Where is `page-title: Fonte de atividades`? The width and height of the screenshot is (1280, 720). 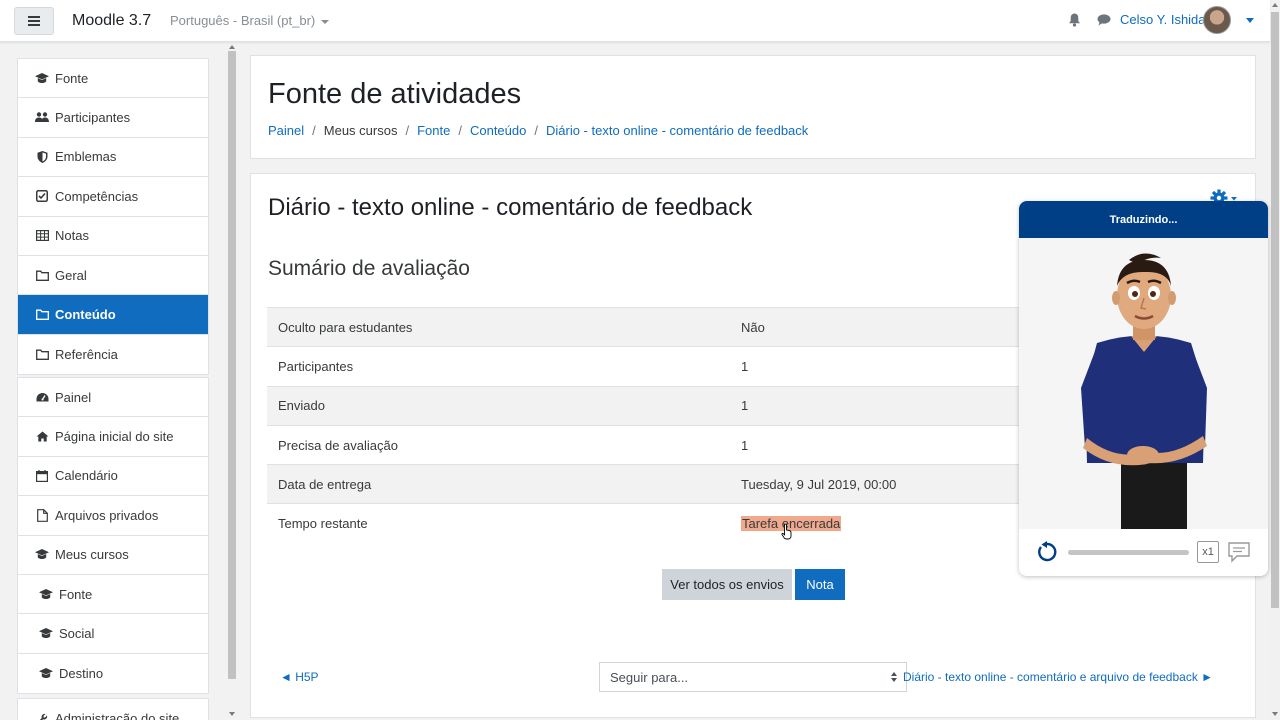
page-title: Fonte de atividades is located at coordinates (395, 94).